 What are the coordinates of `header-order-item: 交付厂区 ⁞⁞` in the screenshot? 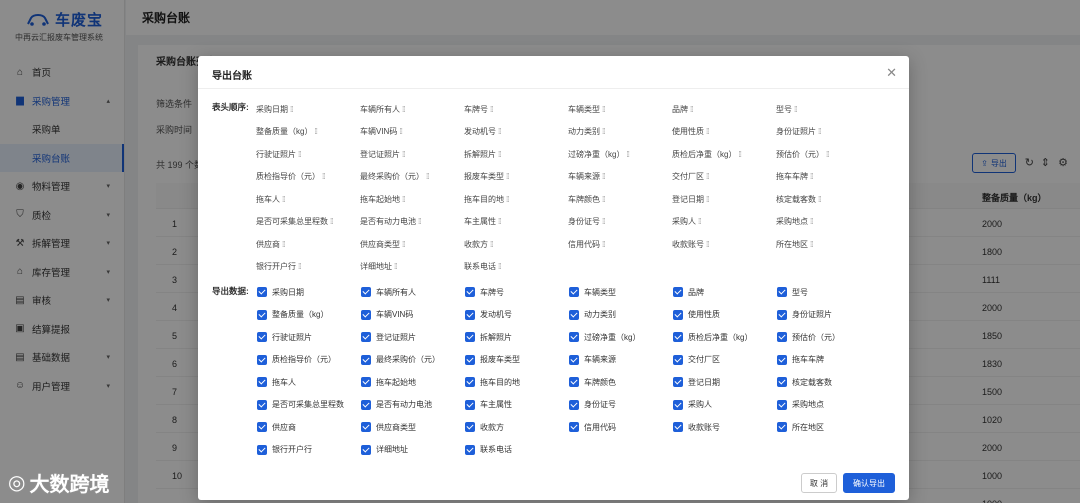 It's located at (724, 177).